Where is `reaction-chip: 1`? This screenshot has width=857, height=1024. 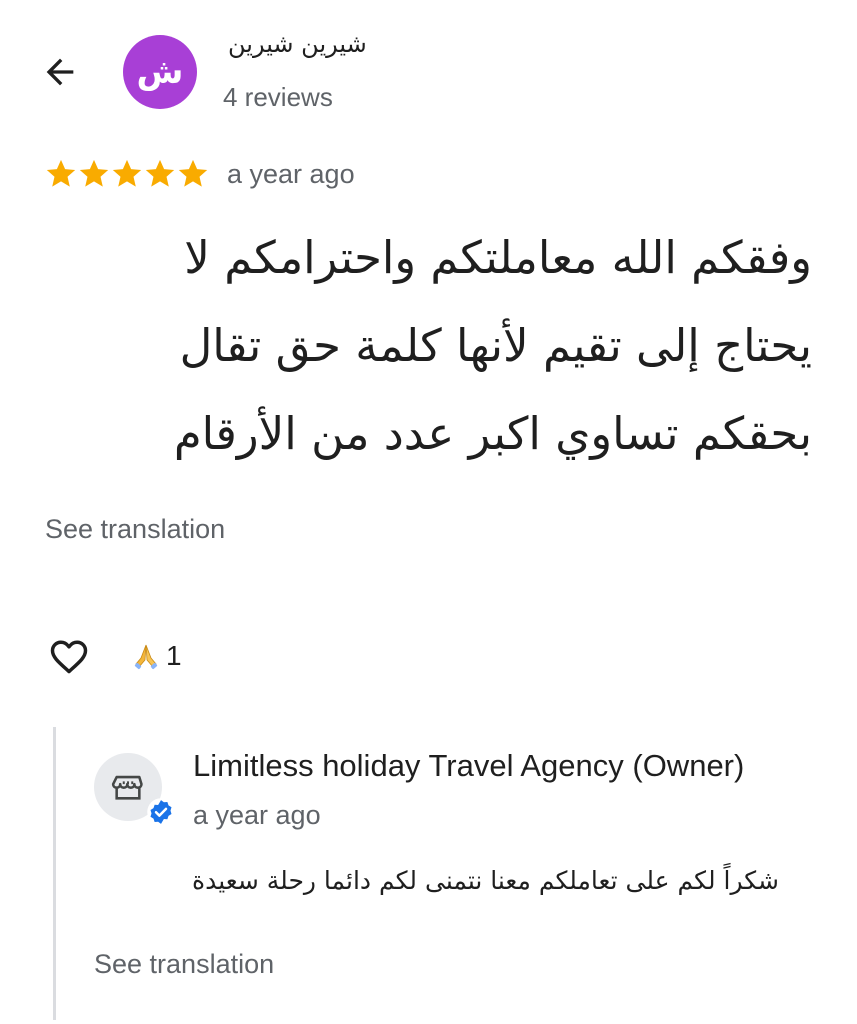 reaction-chip: 1 is located at coordinates (157, 656).